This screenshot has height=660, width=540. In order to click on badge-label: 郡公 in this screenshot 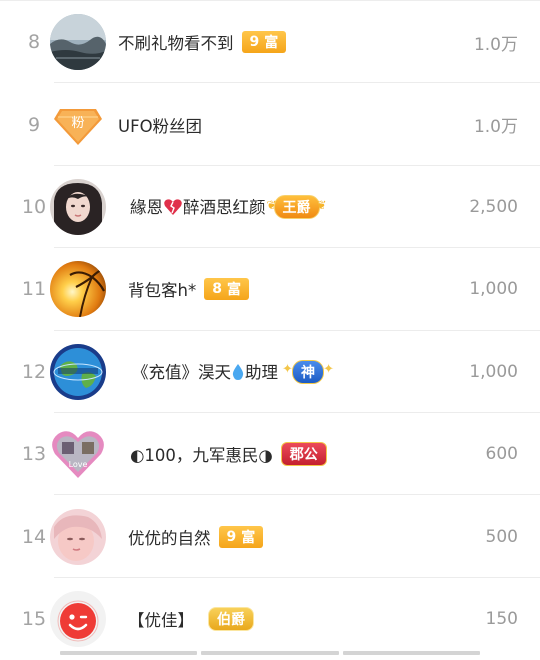, I will do `click(303, 455)`.